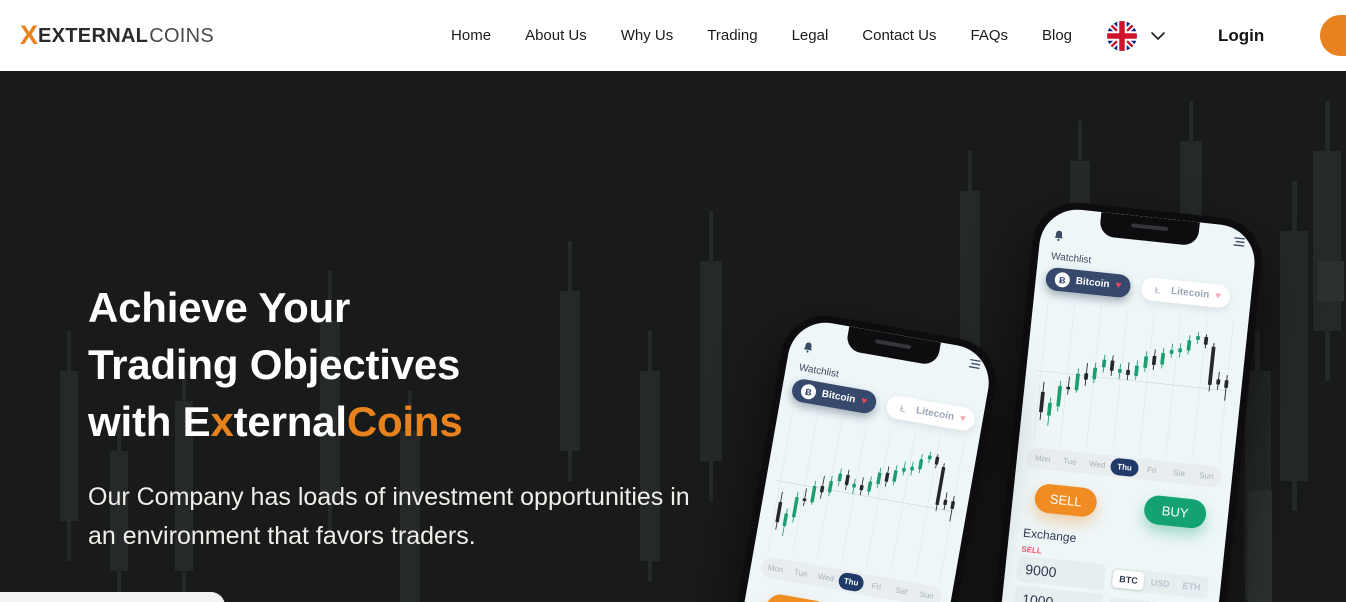 Image resolution: width=1346 pixels, height=602 pixels. What do you see at coordinates (810, 35) in the screenshot?
I see `nav-item-legal: Legal` at bounding box center [810, 35].